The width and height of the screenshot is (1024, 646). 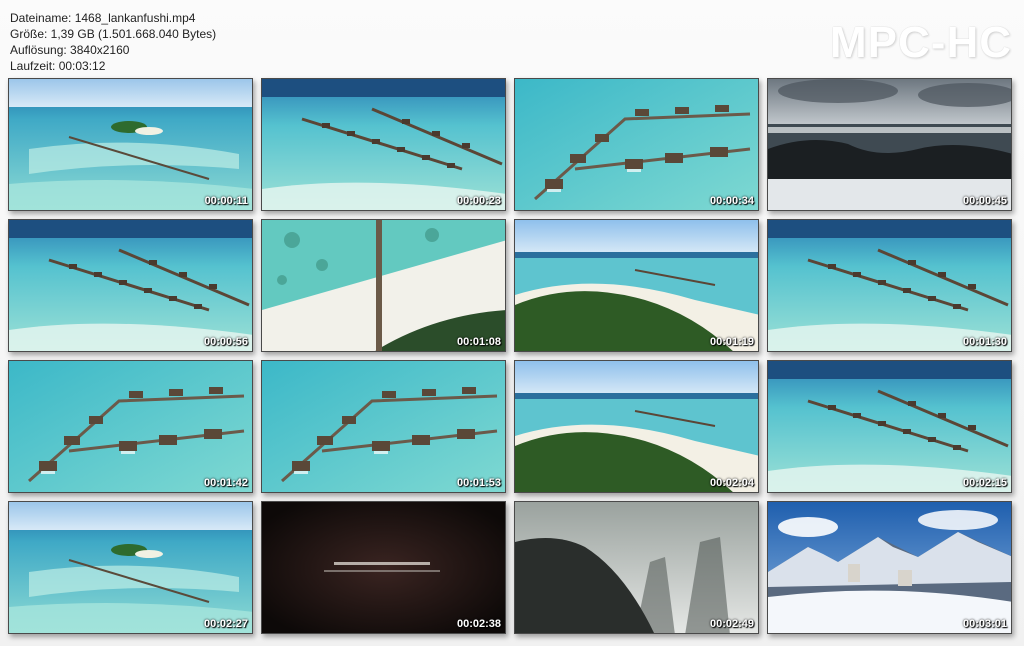 I want to click on mpc-hc-logo: MPC-HC, so click(x=921, y=42).